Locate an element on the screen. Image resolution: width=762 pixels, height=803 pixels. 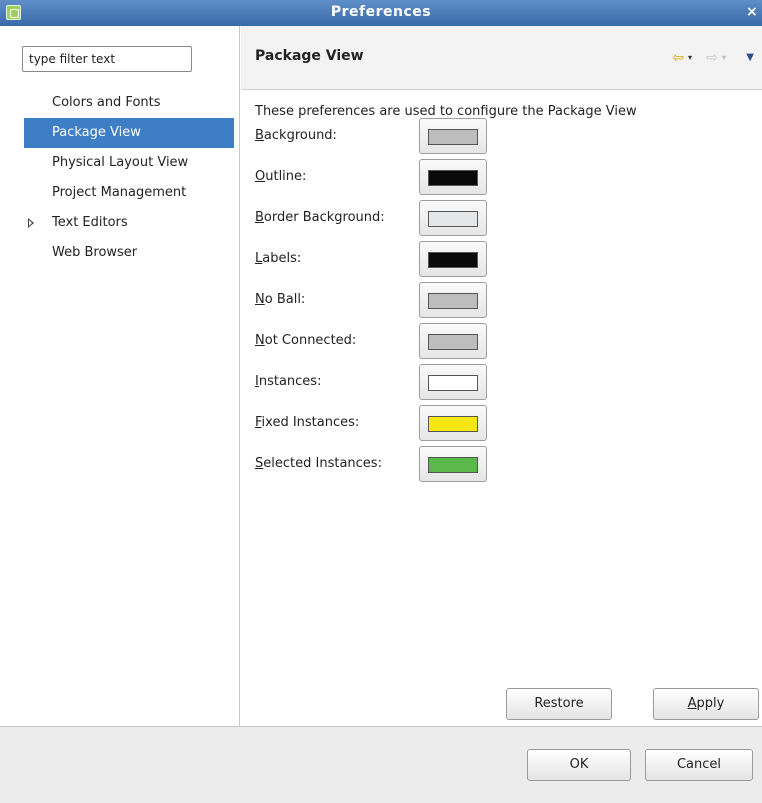
tree-item: Project Management is located at coordinates (129, 193).